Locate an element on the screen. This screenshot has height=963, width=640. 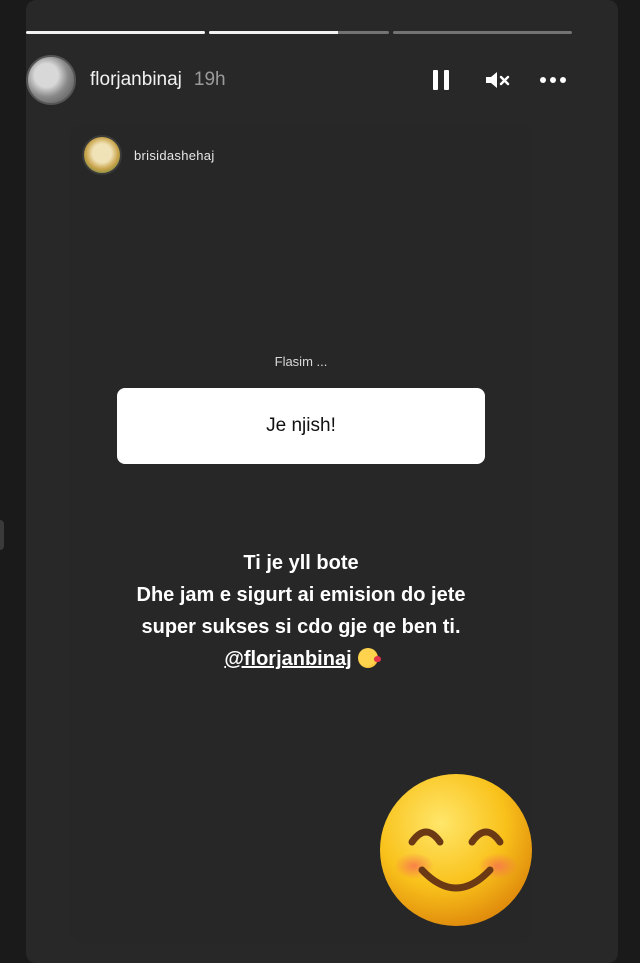
caption-line-4: @florjanbinaj is located at coordinates (301, 659).